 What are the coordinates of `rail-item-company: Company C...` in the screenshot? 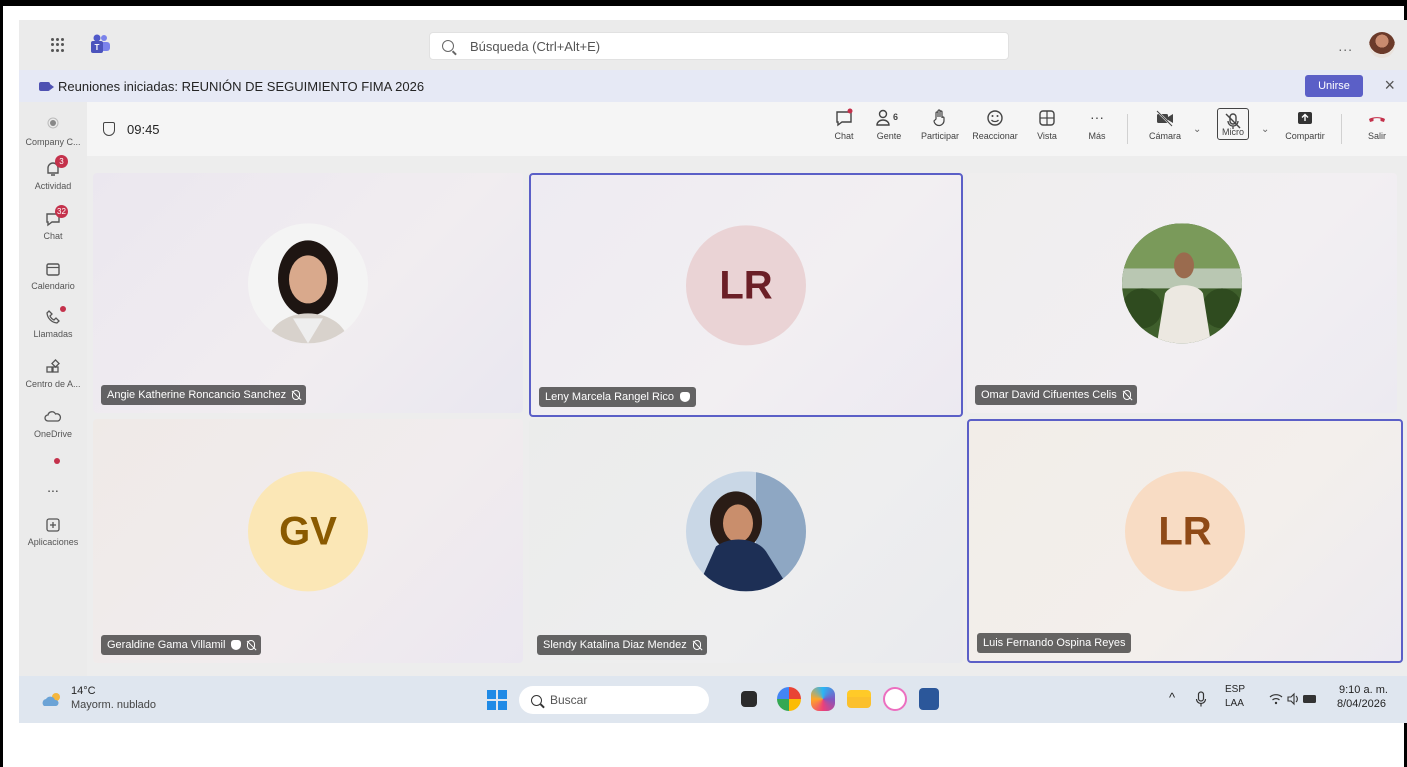 It's located at (53, 131).